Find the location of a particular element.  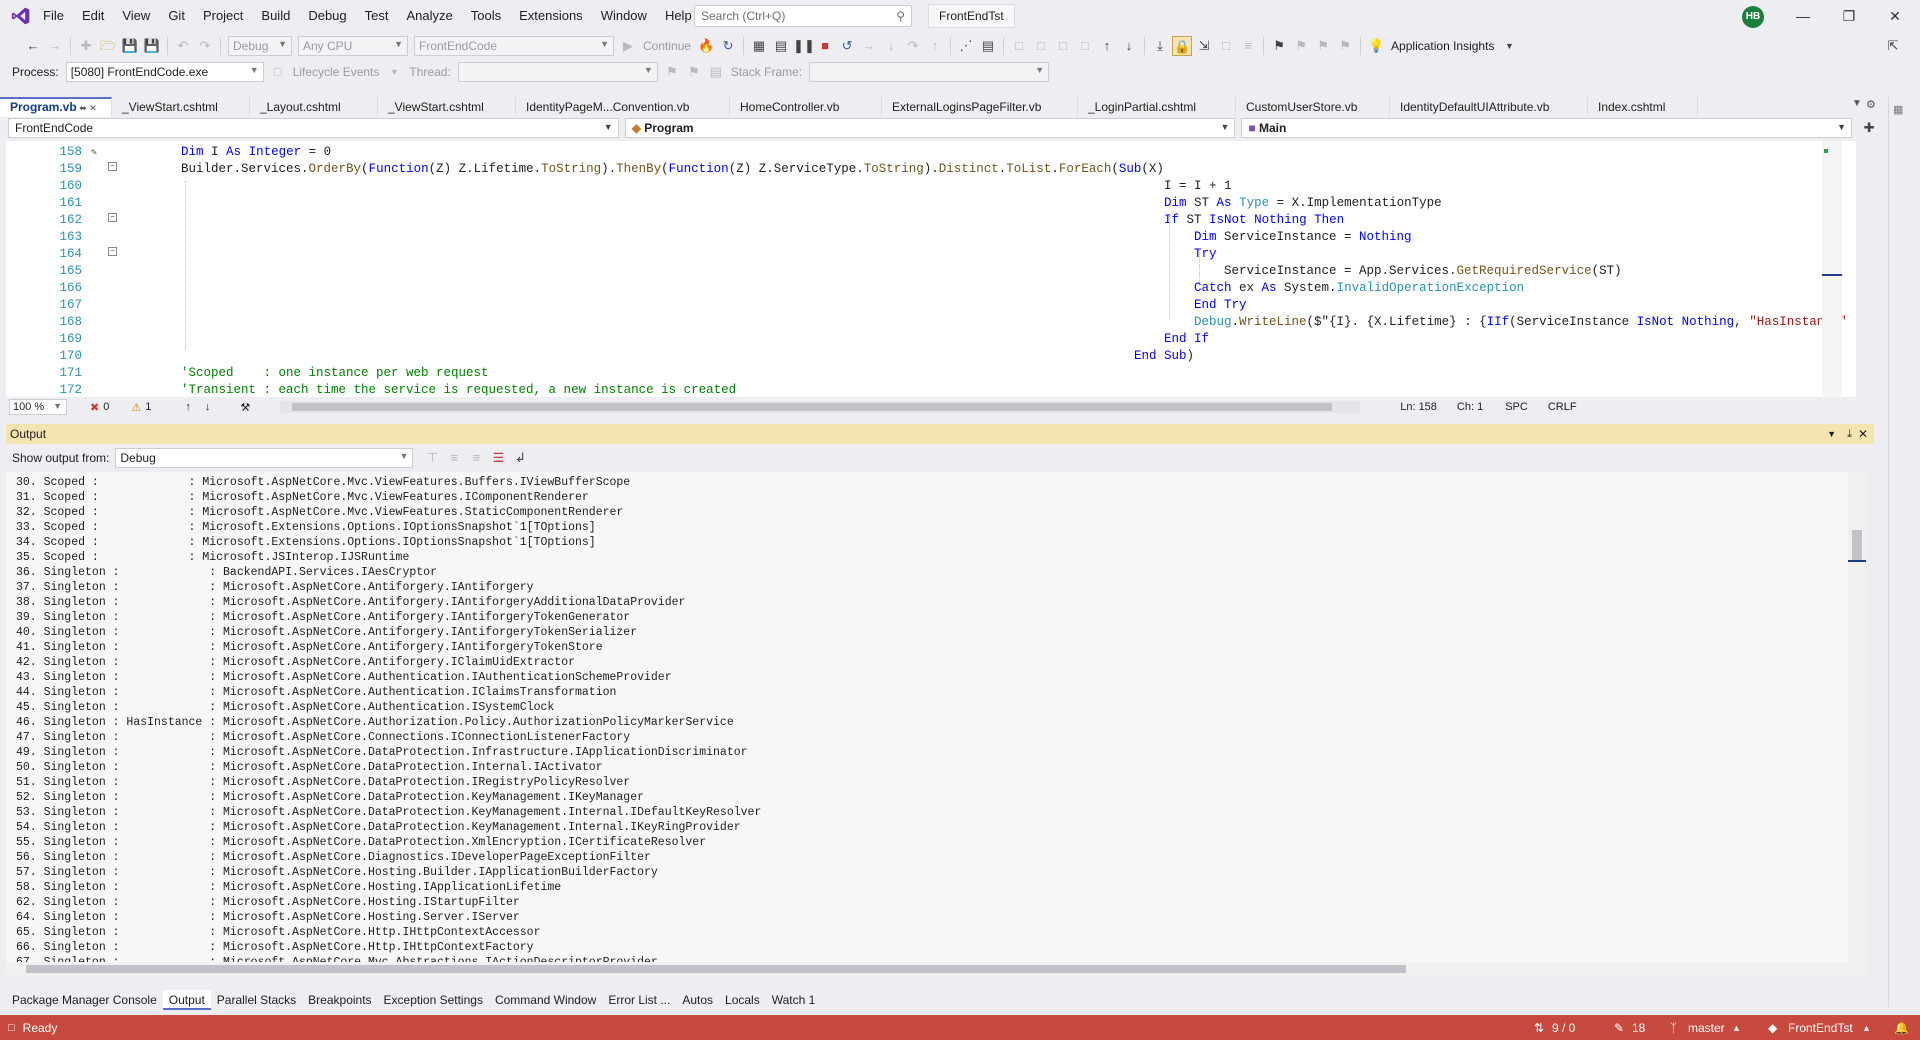

startup-project-dropdown: FrontEndCode ▼ is located at coordinates (514, 46).